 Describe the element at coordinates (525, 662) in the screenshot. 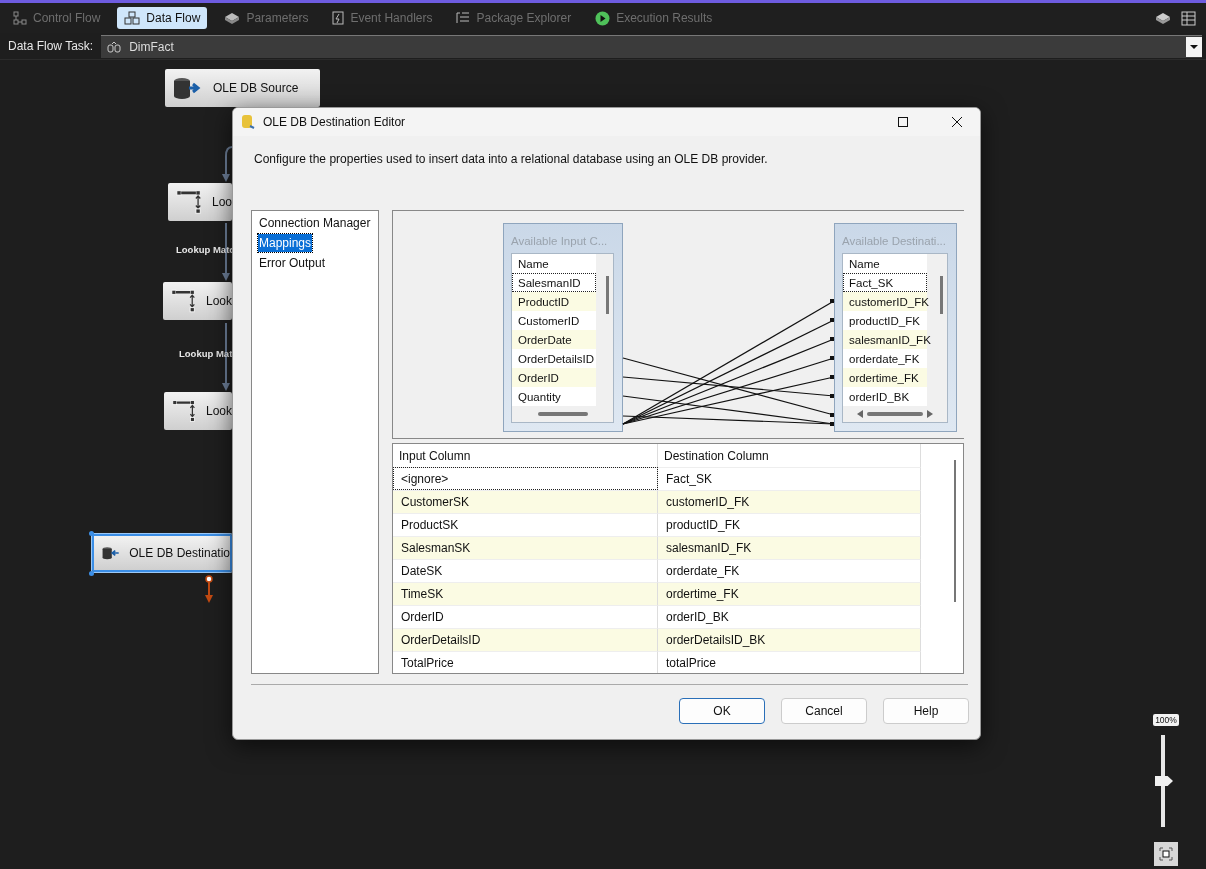

I see `table-cell: TotalPrice` at that location.